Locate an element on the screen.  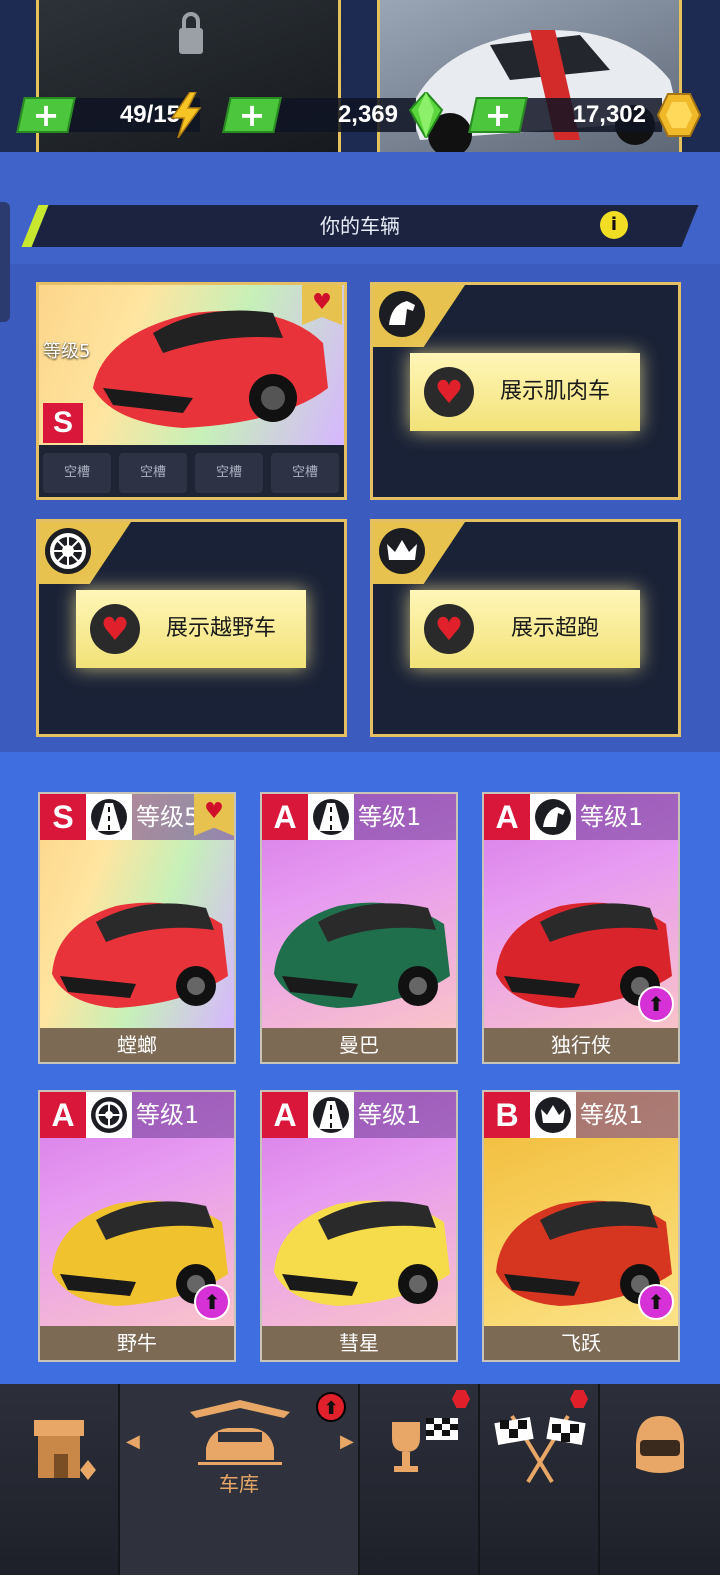
helmet-icon is located at coordinates (660, 1444).